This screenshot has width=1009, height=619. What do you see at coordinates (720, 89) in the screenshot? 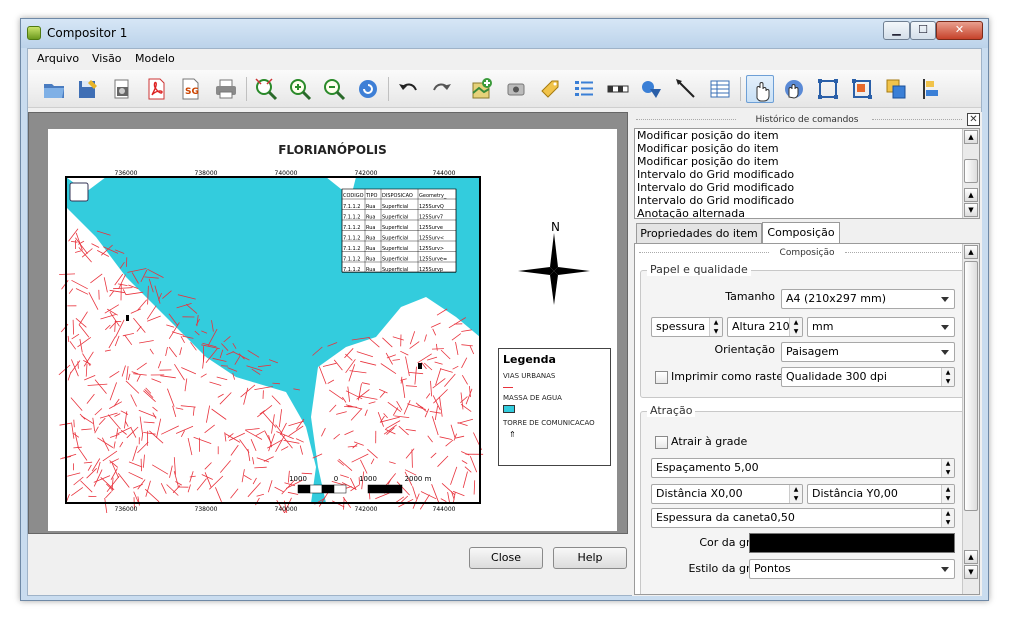
I see `add-table-icon` at bounding box center [720, 89].